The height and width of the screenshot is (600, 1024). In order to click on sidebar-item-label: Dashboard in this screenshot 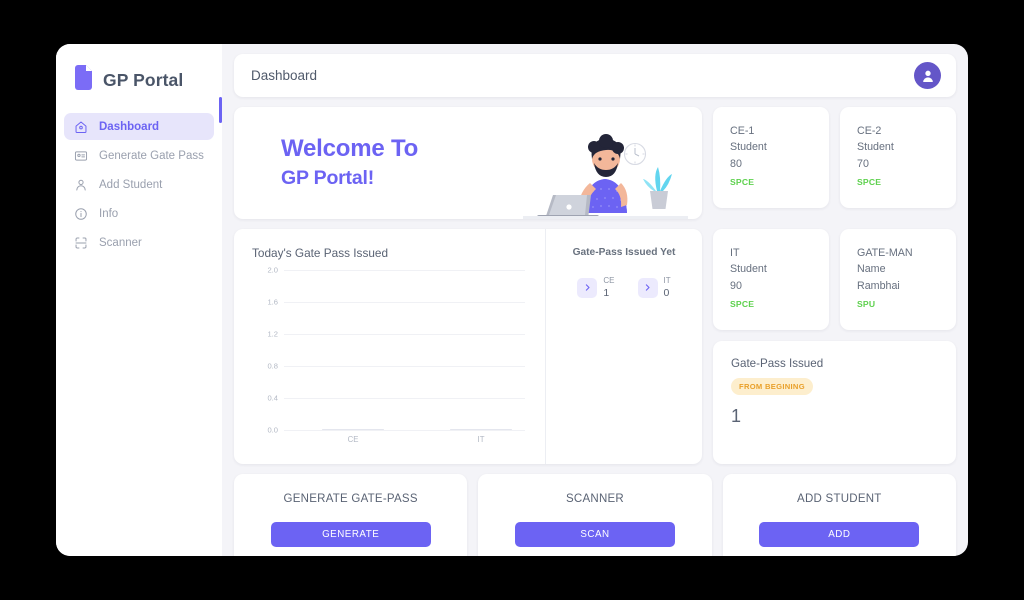, I will do `click(129, 126)`.